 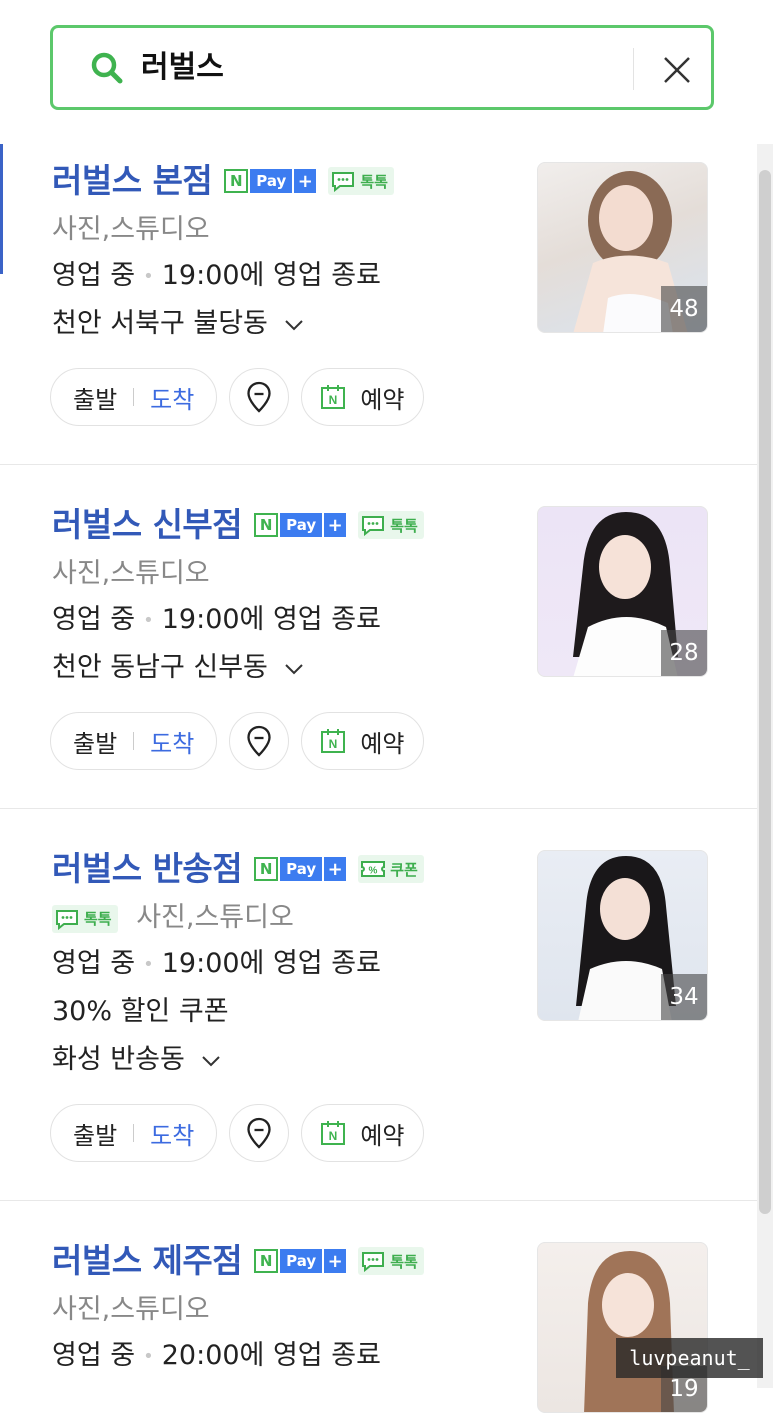 What do you see at coordinates (147, 869) in the screenshot?
I see `place-name: 러벌스 반송점` at bounding box center [147, 869].